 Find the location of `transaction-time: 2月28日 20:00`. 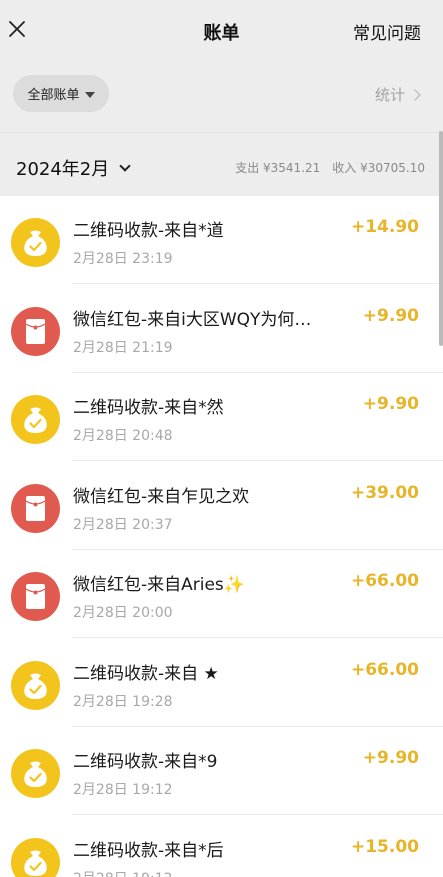

transaction-time: 2月28日 20:00 is located at coordinates (123, 613).